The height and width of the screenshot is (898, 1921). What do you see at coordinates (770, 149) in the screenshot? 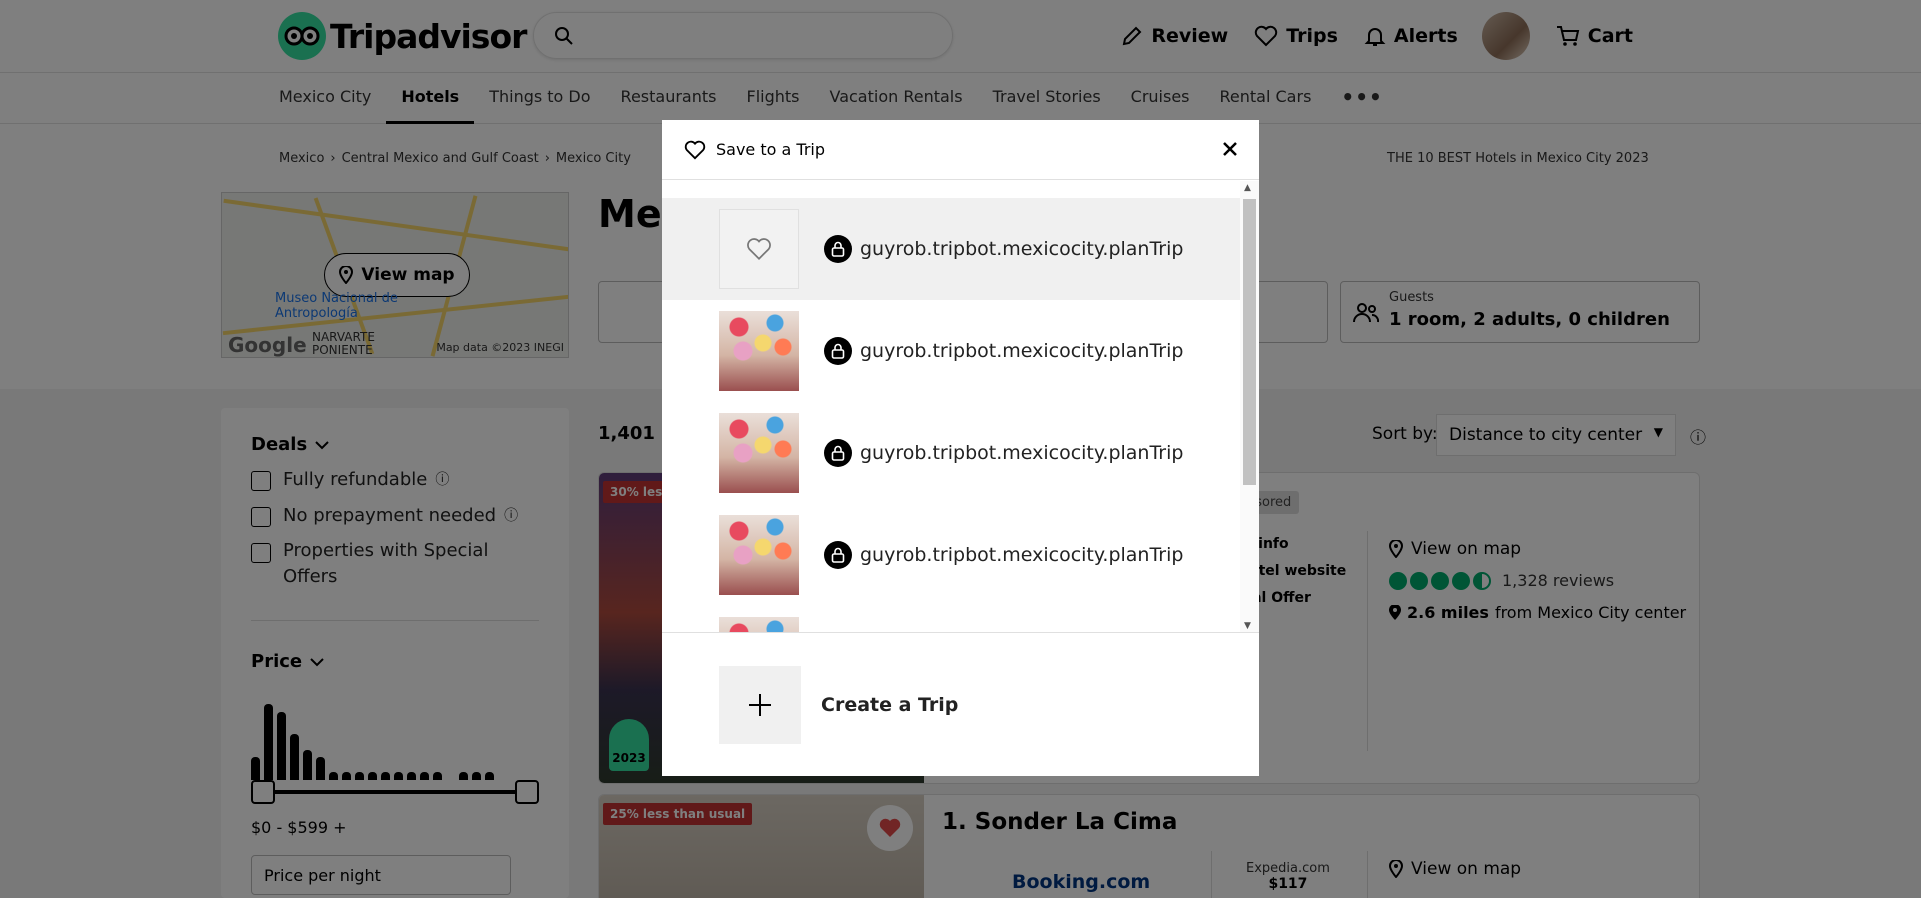
I see `modal-title: Save to a Trip` at bounding box center [770, 149].